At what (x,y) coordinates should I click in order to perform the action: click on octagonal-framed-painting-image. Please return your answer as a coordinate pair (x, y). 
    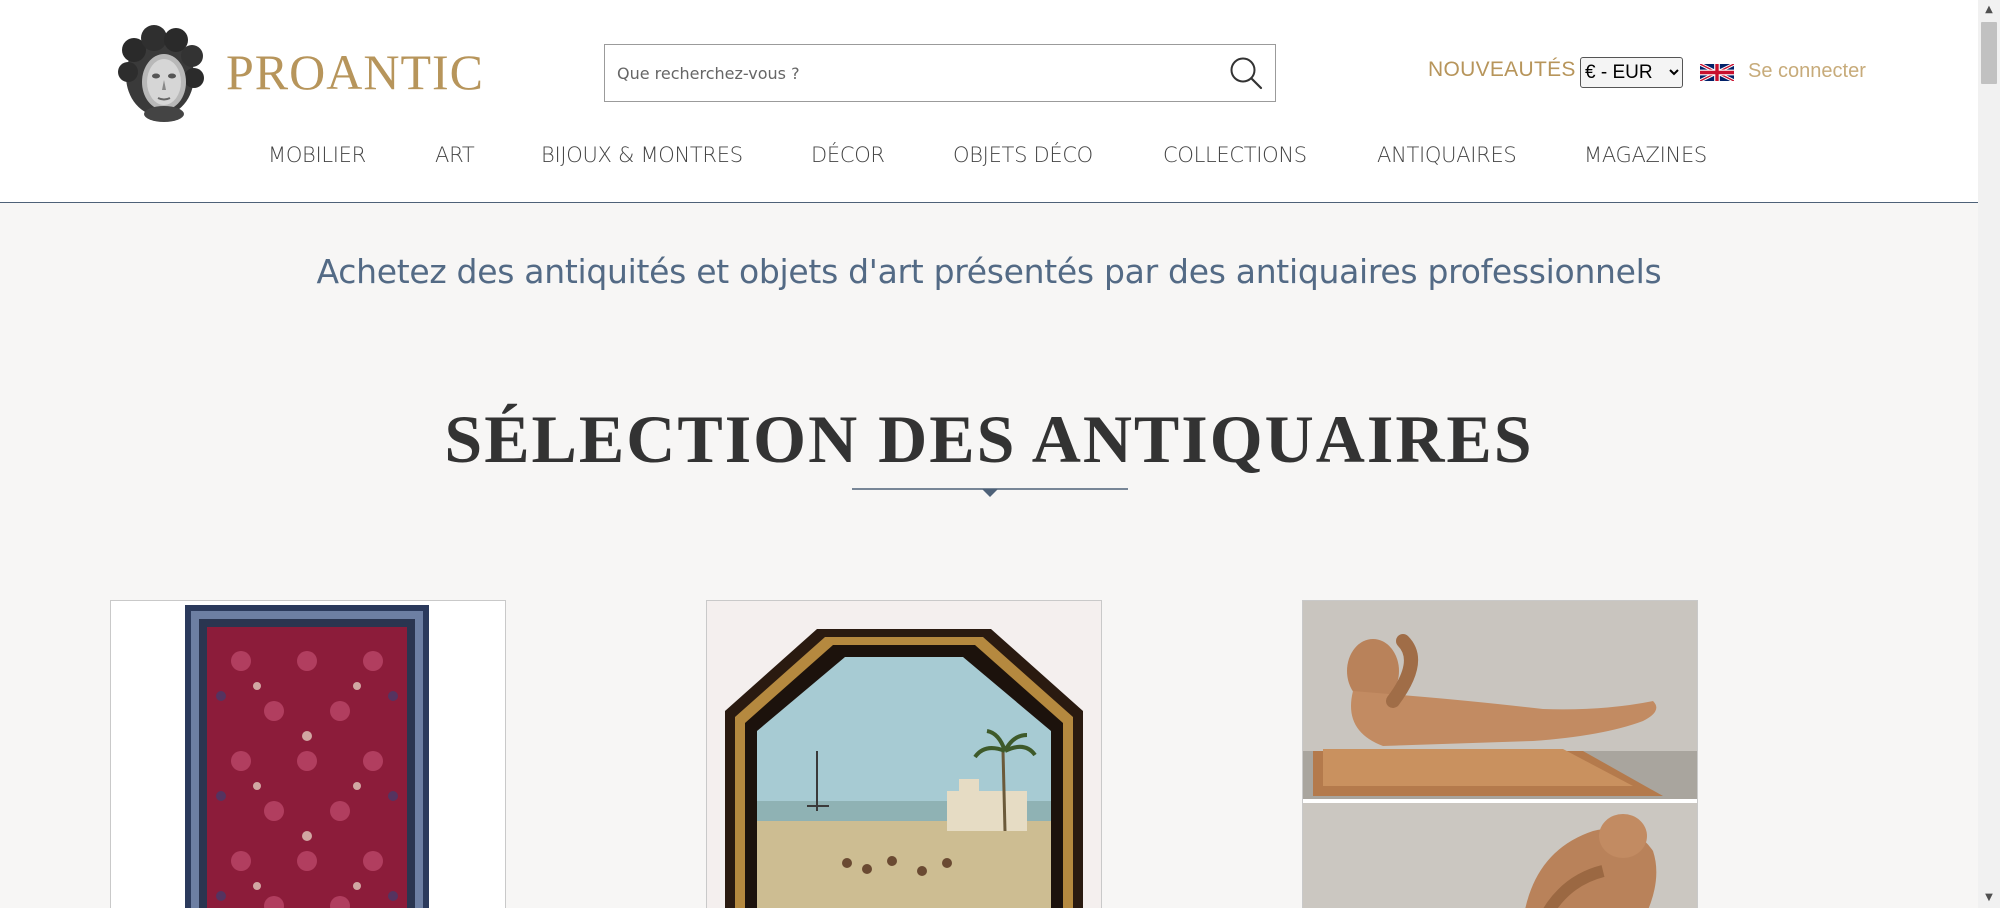
    Looking at the image, I should click on (904, 754).